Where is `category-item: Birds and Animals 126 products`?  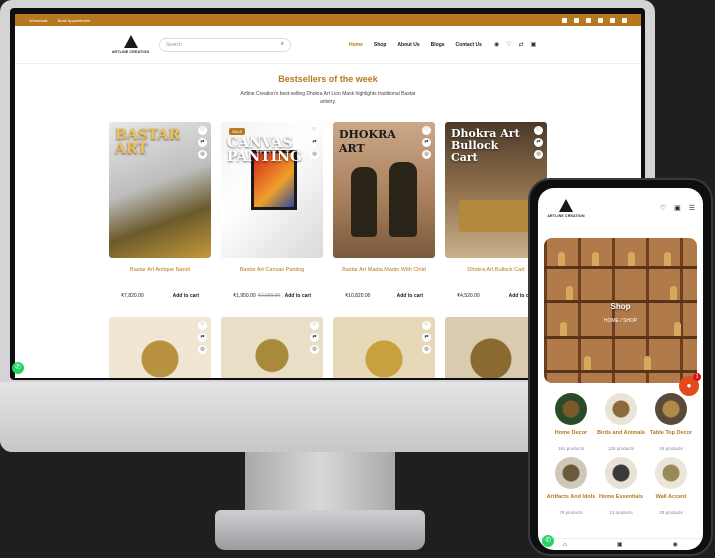
category-item: Birds and Animals 126 products is located at coordinates (621, 422).